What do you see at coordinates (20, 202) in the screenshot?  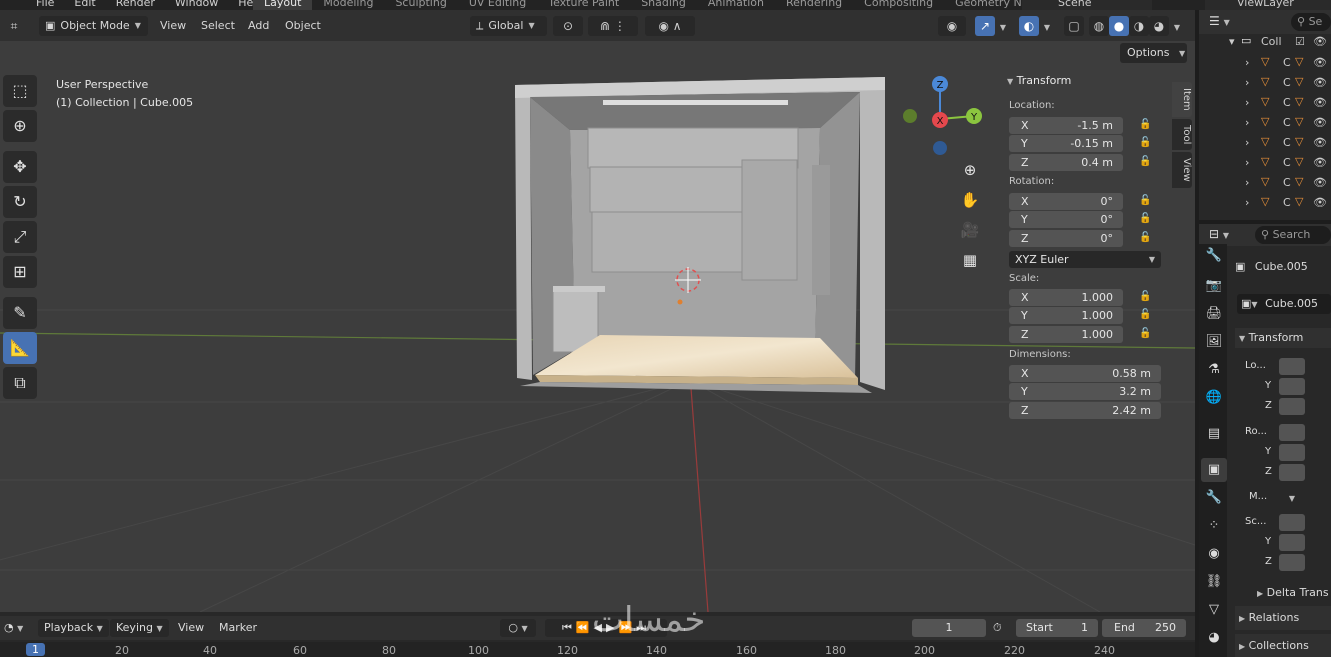 I see `rotate-icon: ↻` at bounding box center [20, 202].